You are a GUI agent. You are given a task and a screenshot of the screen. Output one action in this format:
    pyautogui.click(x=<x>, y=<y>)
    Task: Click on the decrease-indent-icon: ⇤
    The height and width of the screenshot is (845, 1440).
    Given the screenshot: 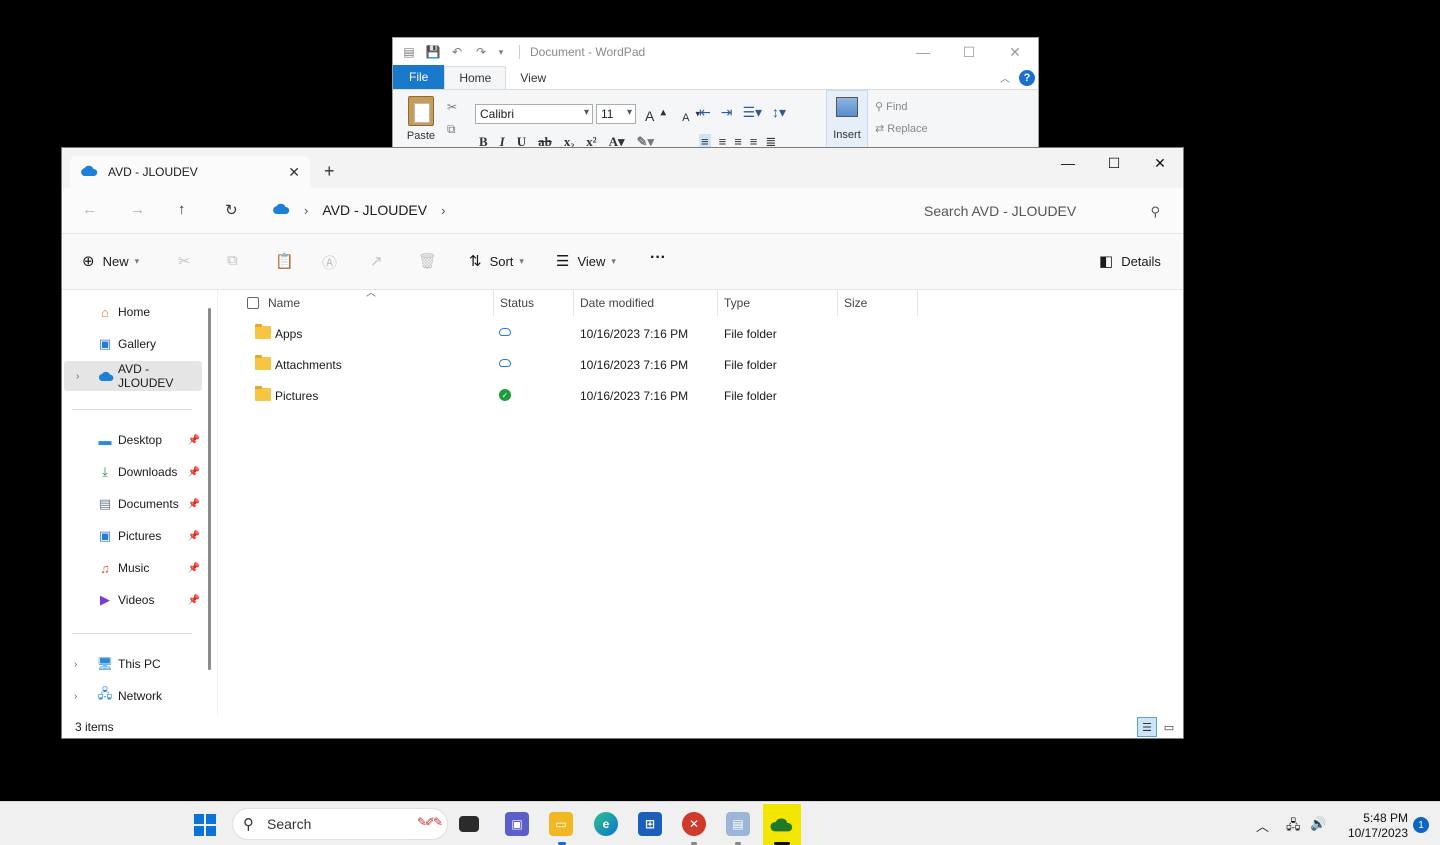 What is the action you would take?
    pyautogui.click(x=705, y=112)
    